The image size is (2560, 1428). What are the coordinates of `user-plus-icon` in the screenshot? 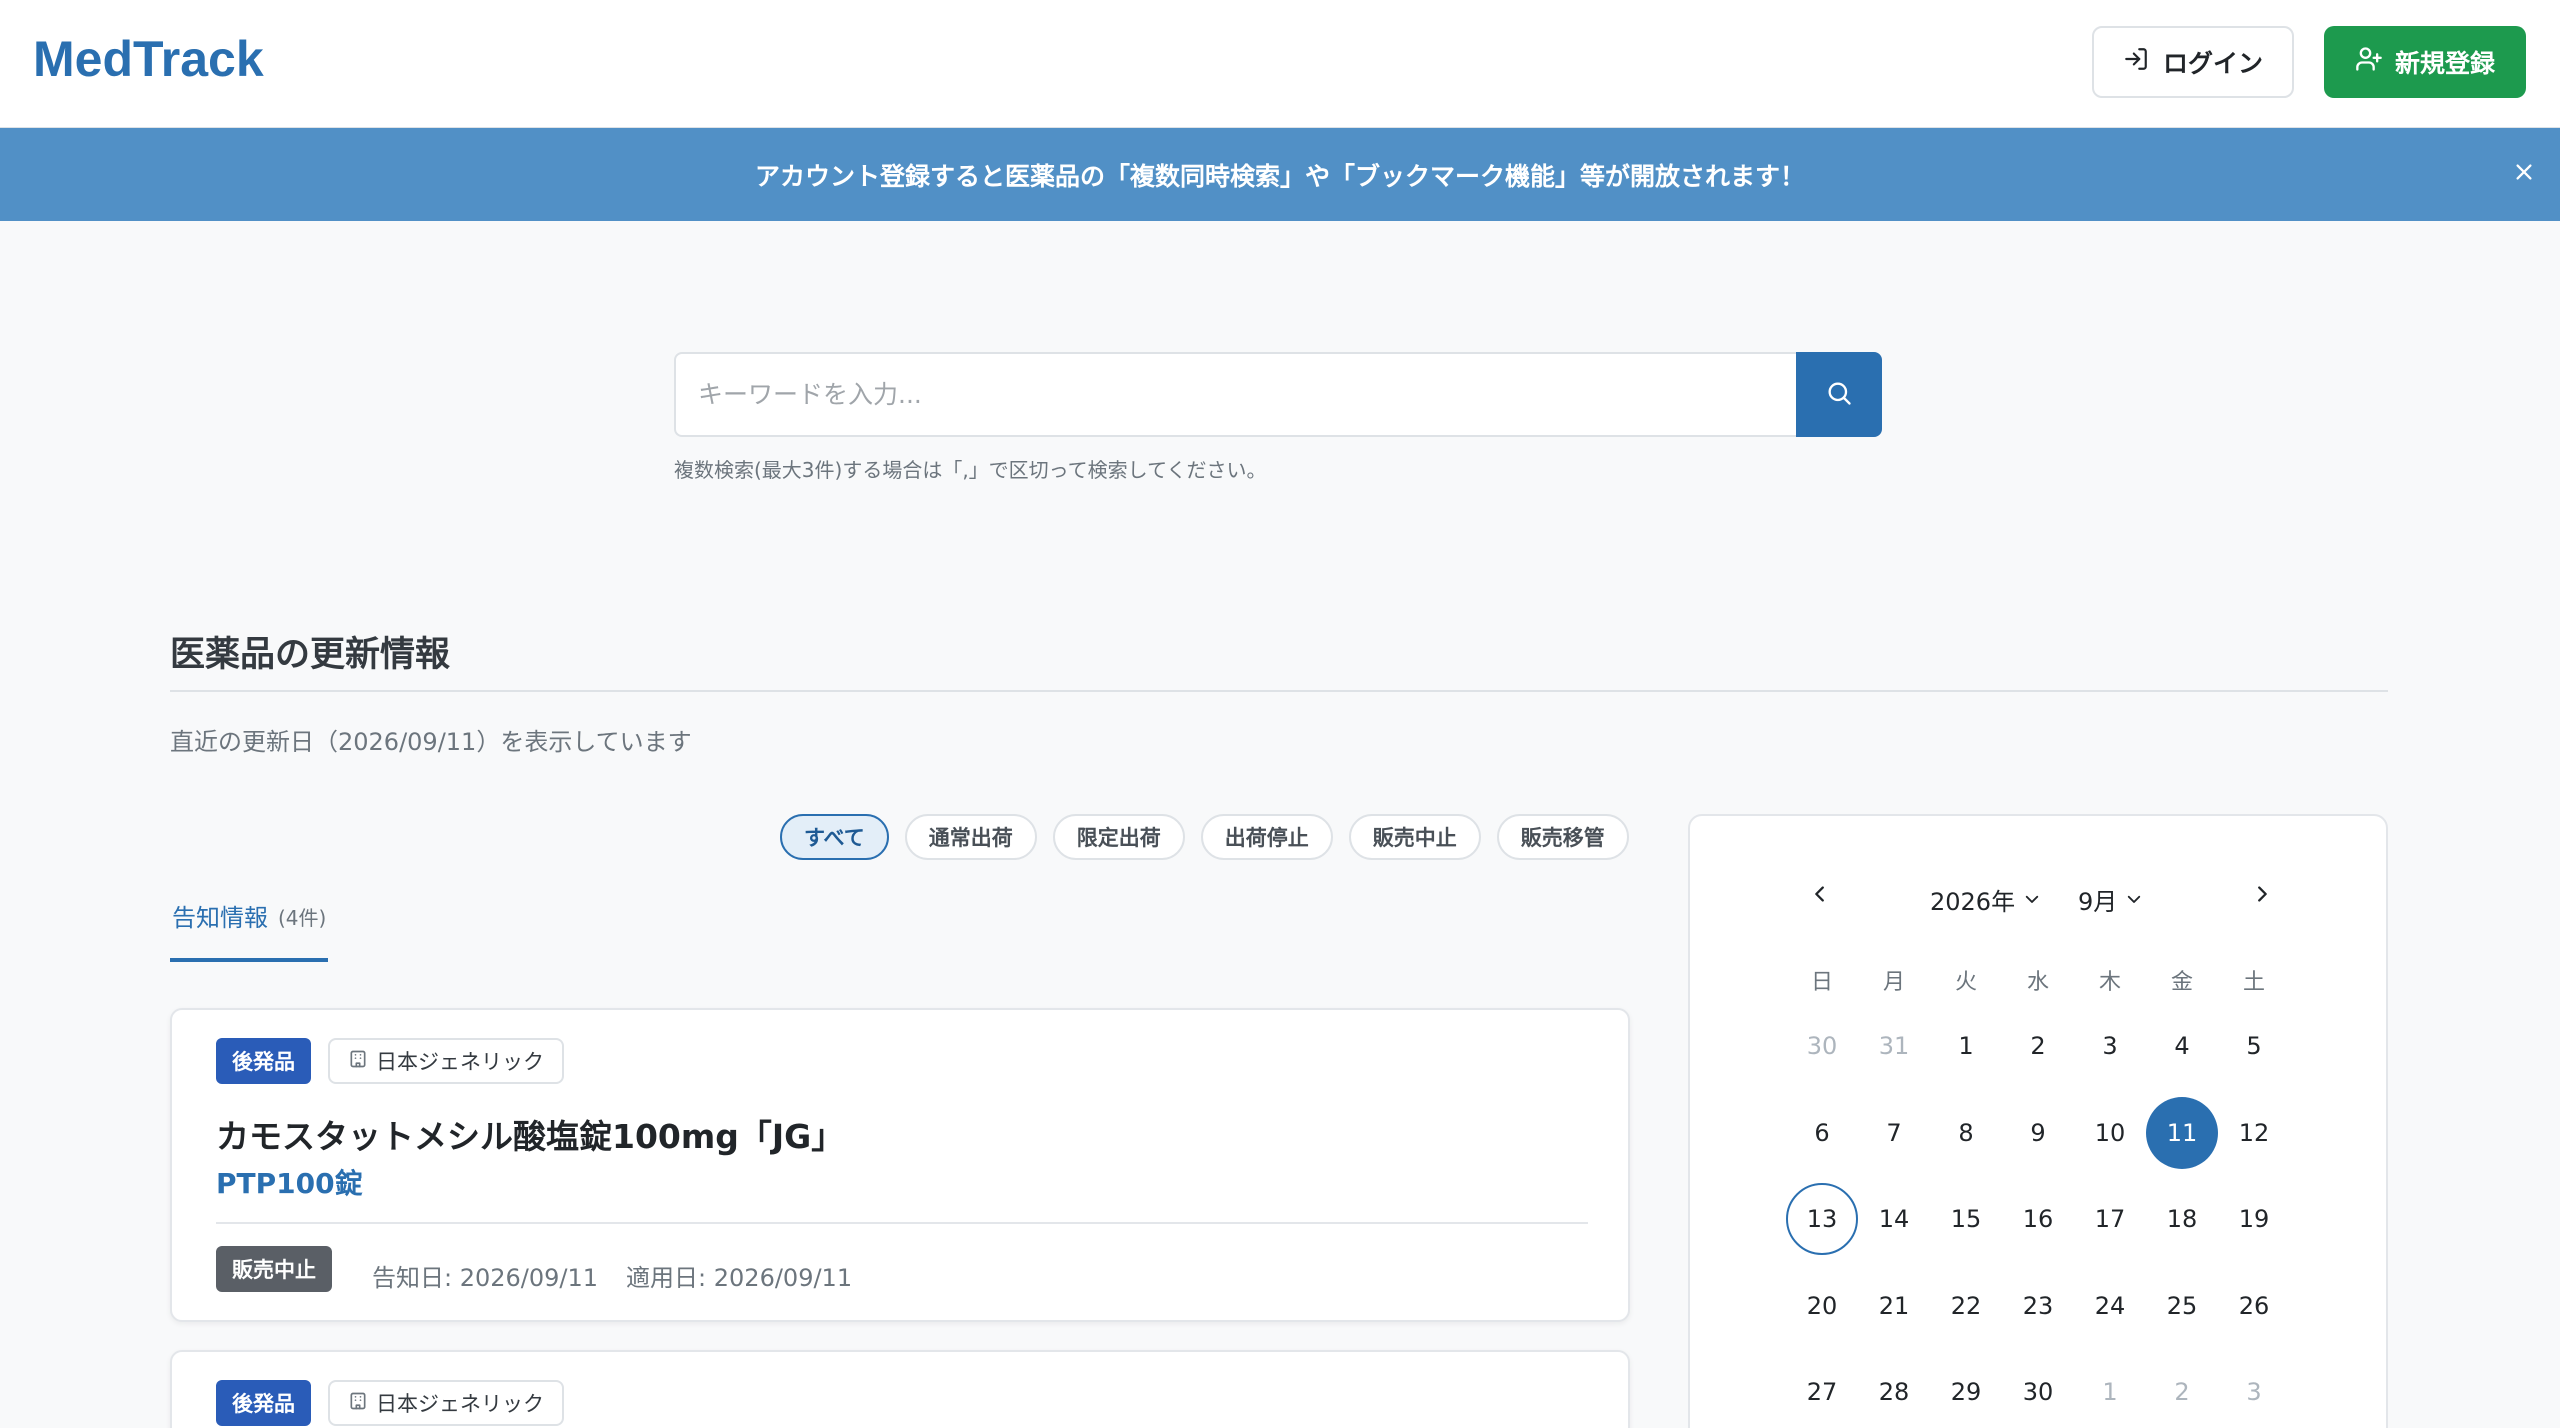 It's located at (2369, 62).